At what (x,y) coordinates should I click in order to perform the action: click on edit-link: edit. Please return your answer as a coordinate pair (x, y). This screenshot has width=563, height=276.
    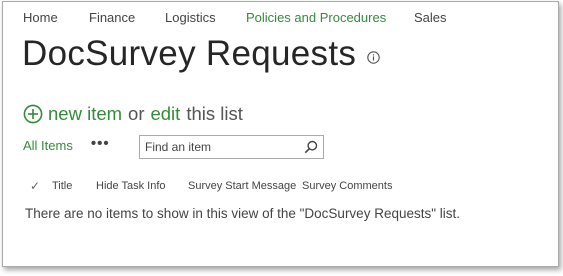
    Looking at the image, I should click on (165, 114).